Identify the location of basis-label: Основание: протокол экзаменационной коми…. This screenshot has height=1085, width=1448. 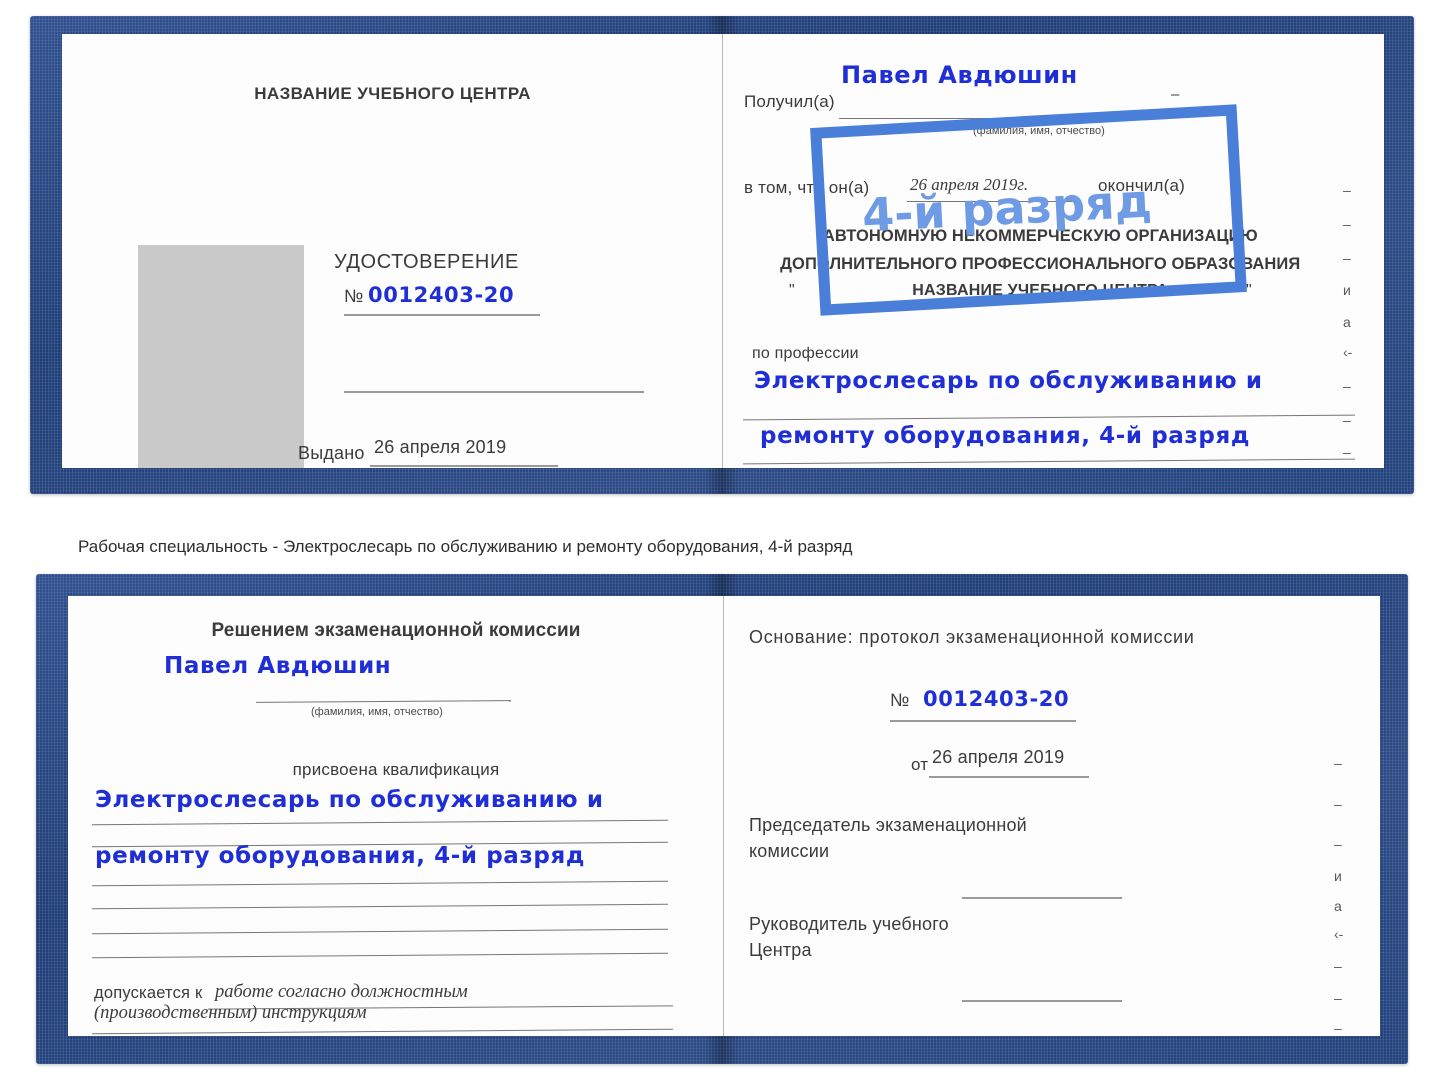
(972, 637).